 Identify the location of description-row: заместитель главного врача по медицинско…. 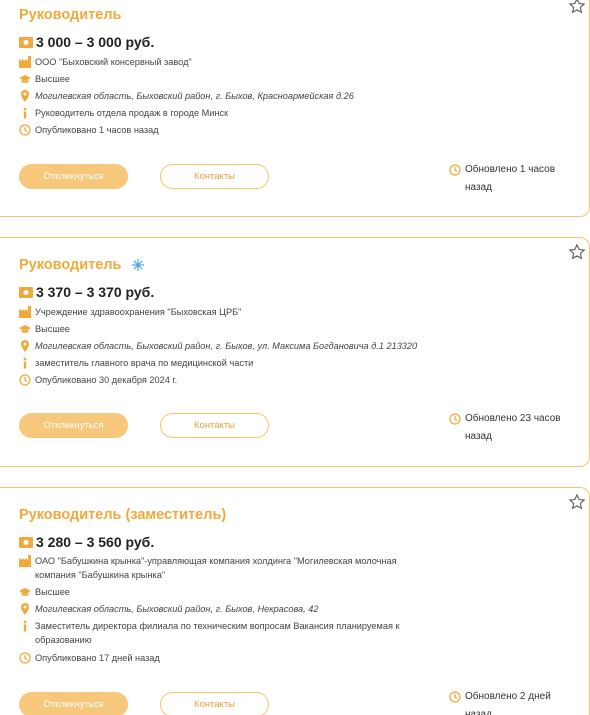
(229, 363).